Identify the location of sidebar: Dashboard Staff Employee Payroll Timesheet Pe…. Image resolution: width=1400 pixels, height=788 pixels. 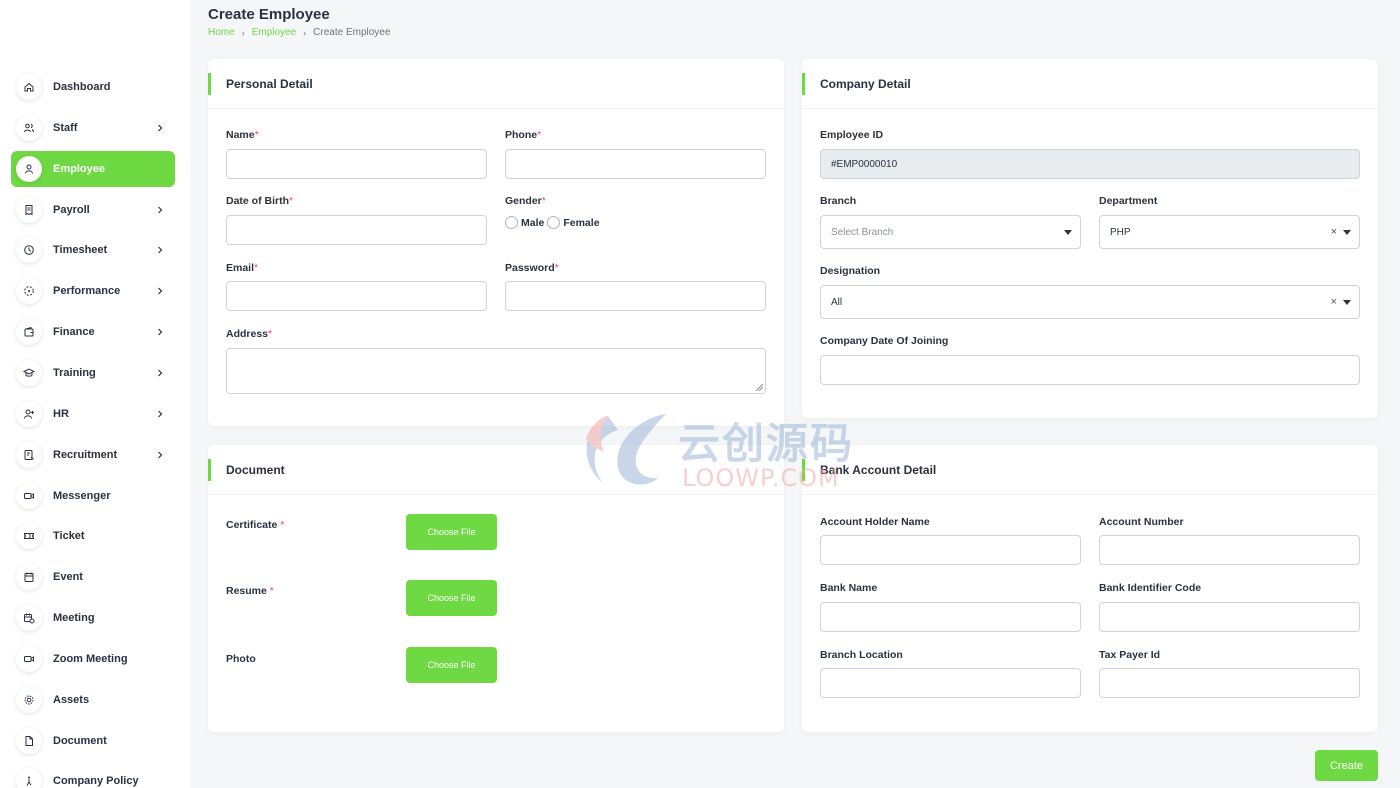
(95, 394).